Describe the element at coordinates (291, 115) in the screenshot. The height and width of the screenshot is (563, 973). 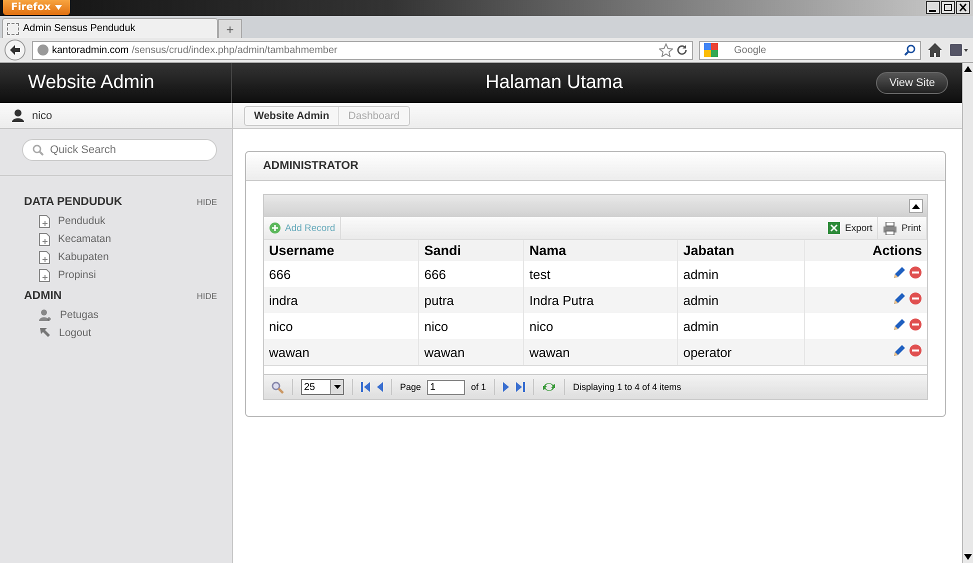
I see `breadcrumb-link: Website Admin` at that location.